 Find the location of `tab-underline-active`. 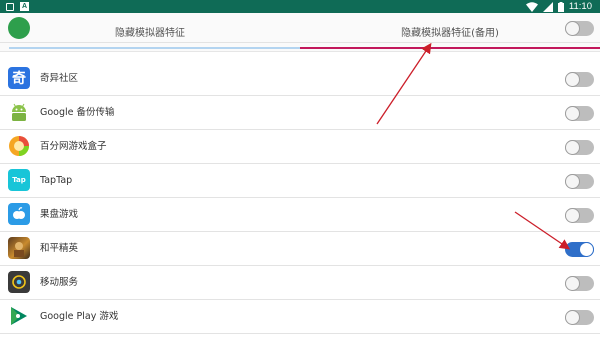

tab-underline-active is located at coordinates (450, 48).